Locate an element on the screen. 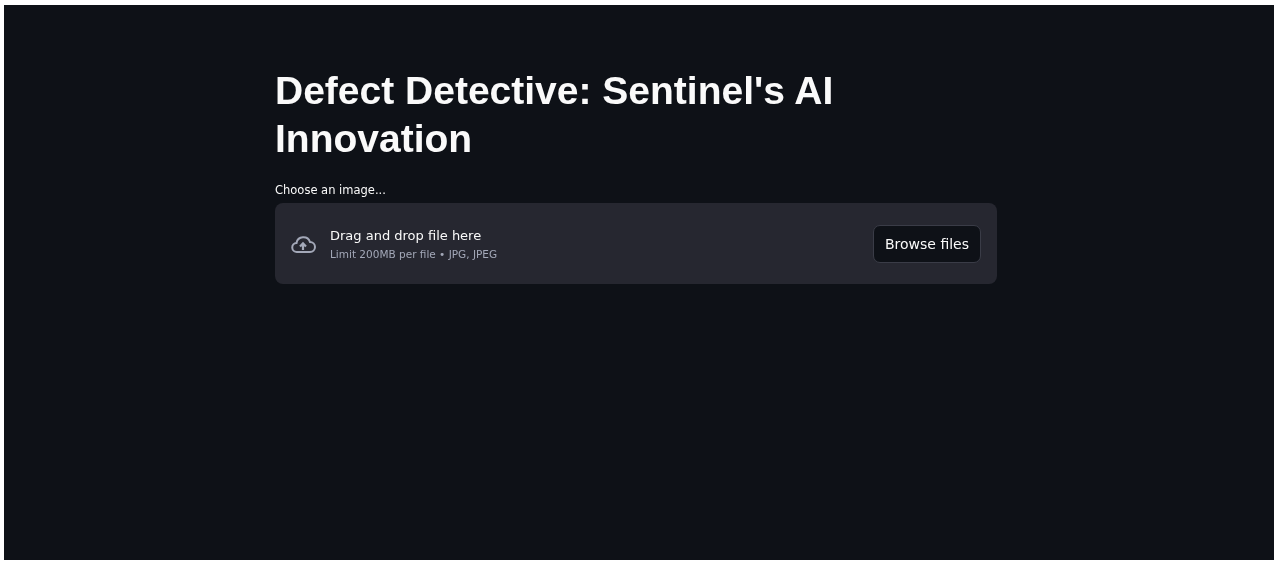 This screenshot has width=1278, height=565. browse-files-button: Browse files is located at coordinates (926, 243).